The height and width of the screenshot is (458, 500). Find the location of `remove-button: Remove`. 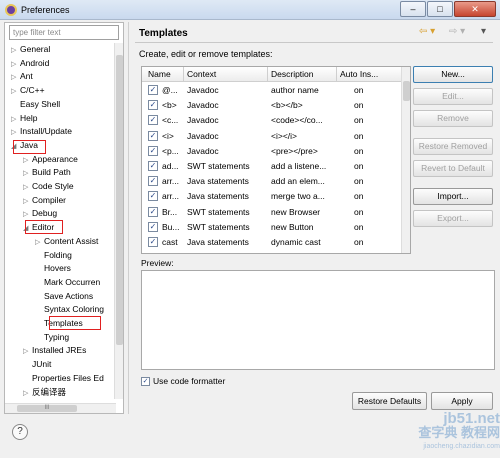

remove-button: Remove is located at coordinates (453, 118).